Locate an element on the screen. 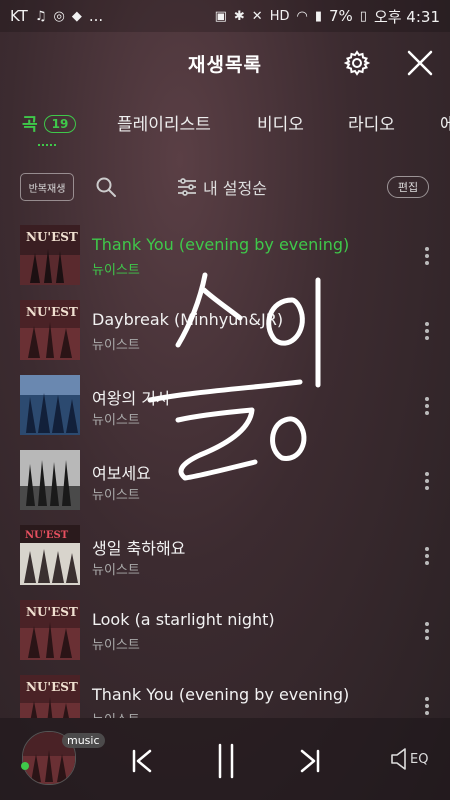  tab-songs-label: 곡 is located at coordinates (30, 125).